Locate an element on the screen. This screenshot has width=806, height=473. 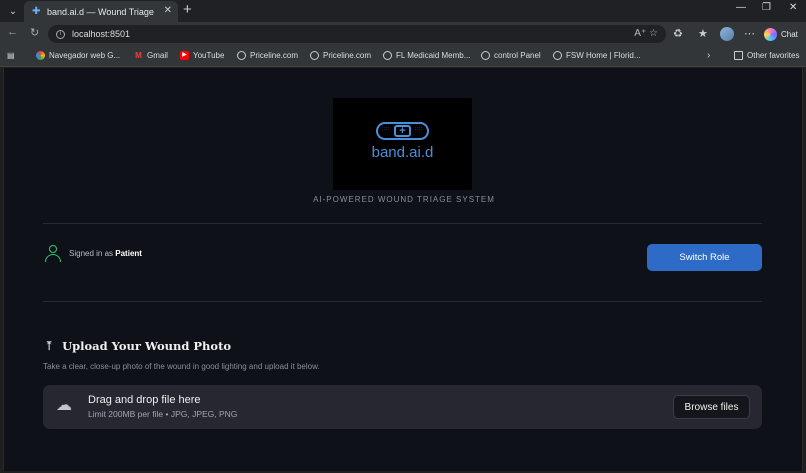
minimize-icon: — is located at coordinates (741, 7).